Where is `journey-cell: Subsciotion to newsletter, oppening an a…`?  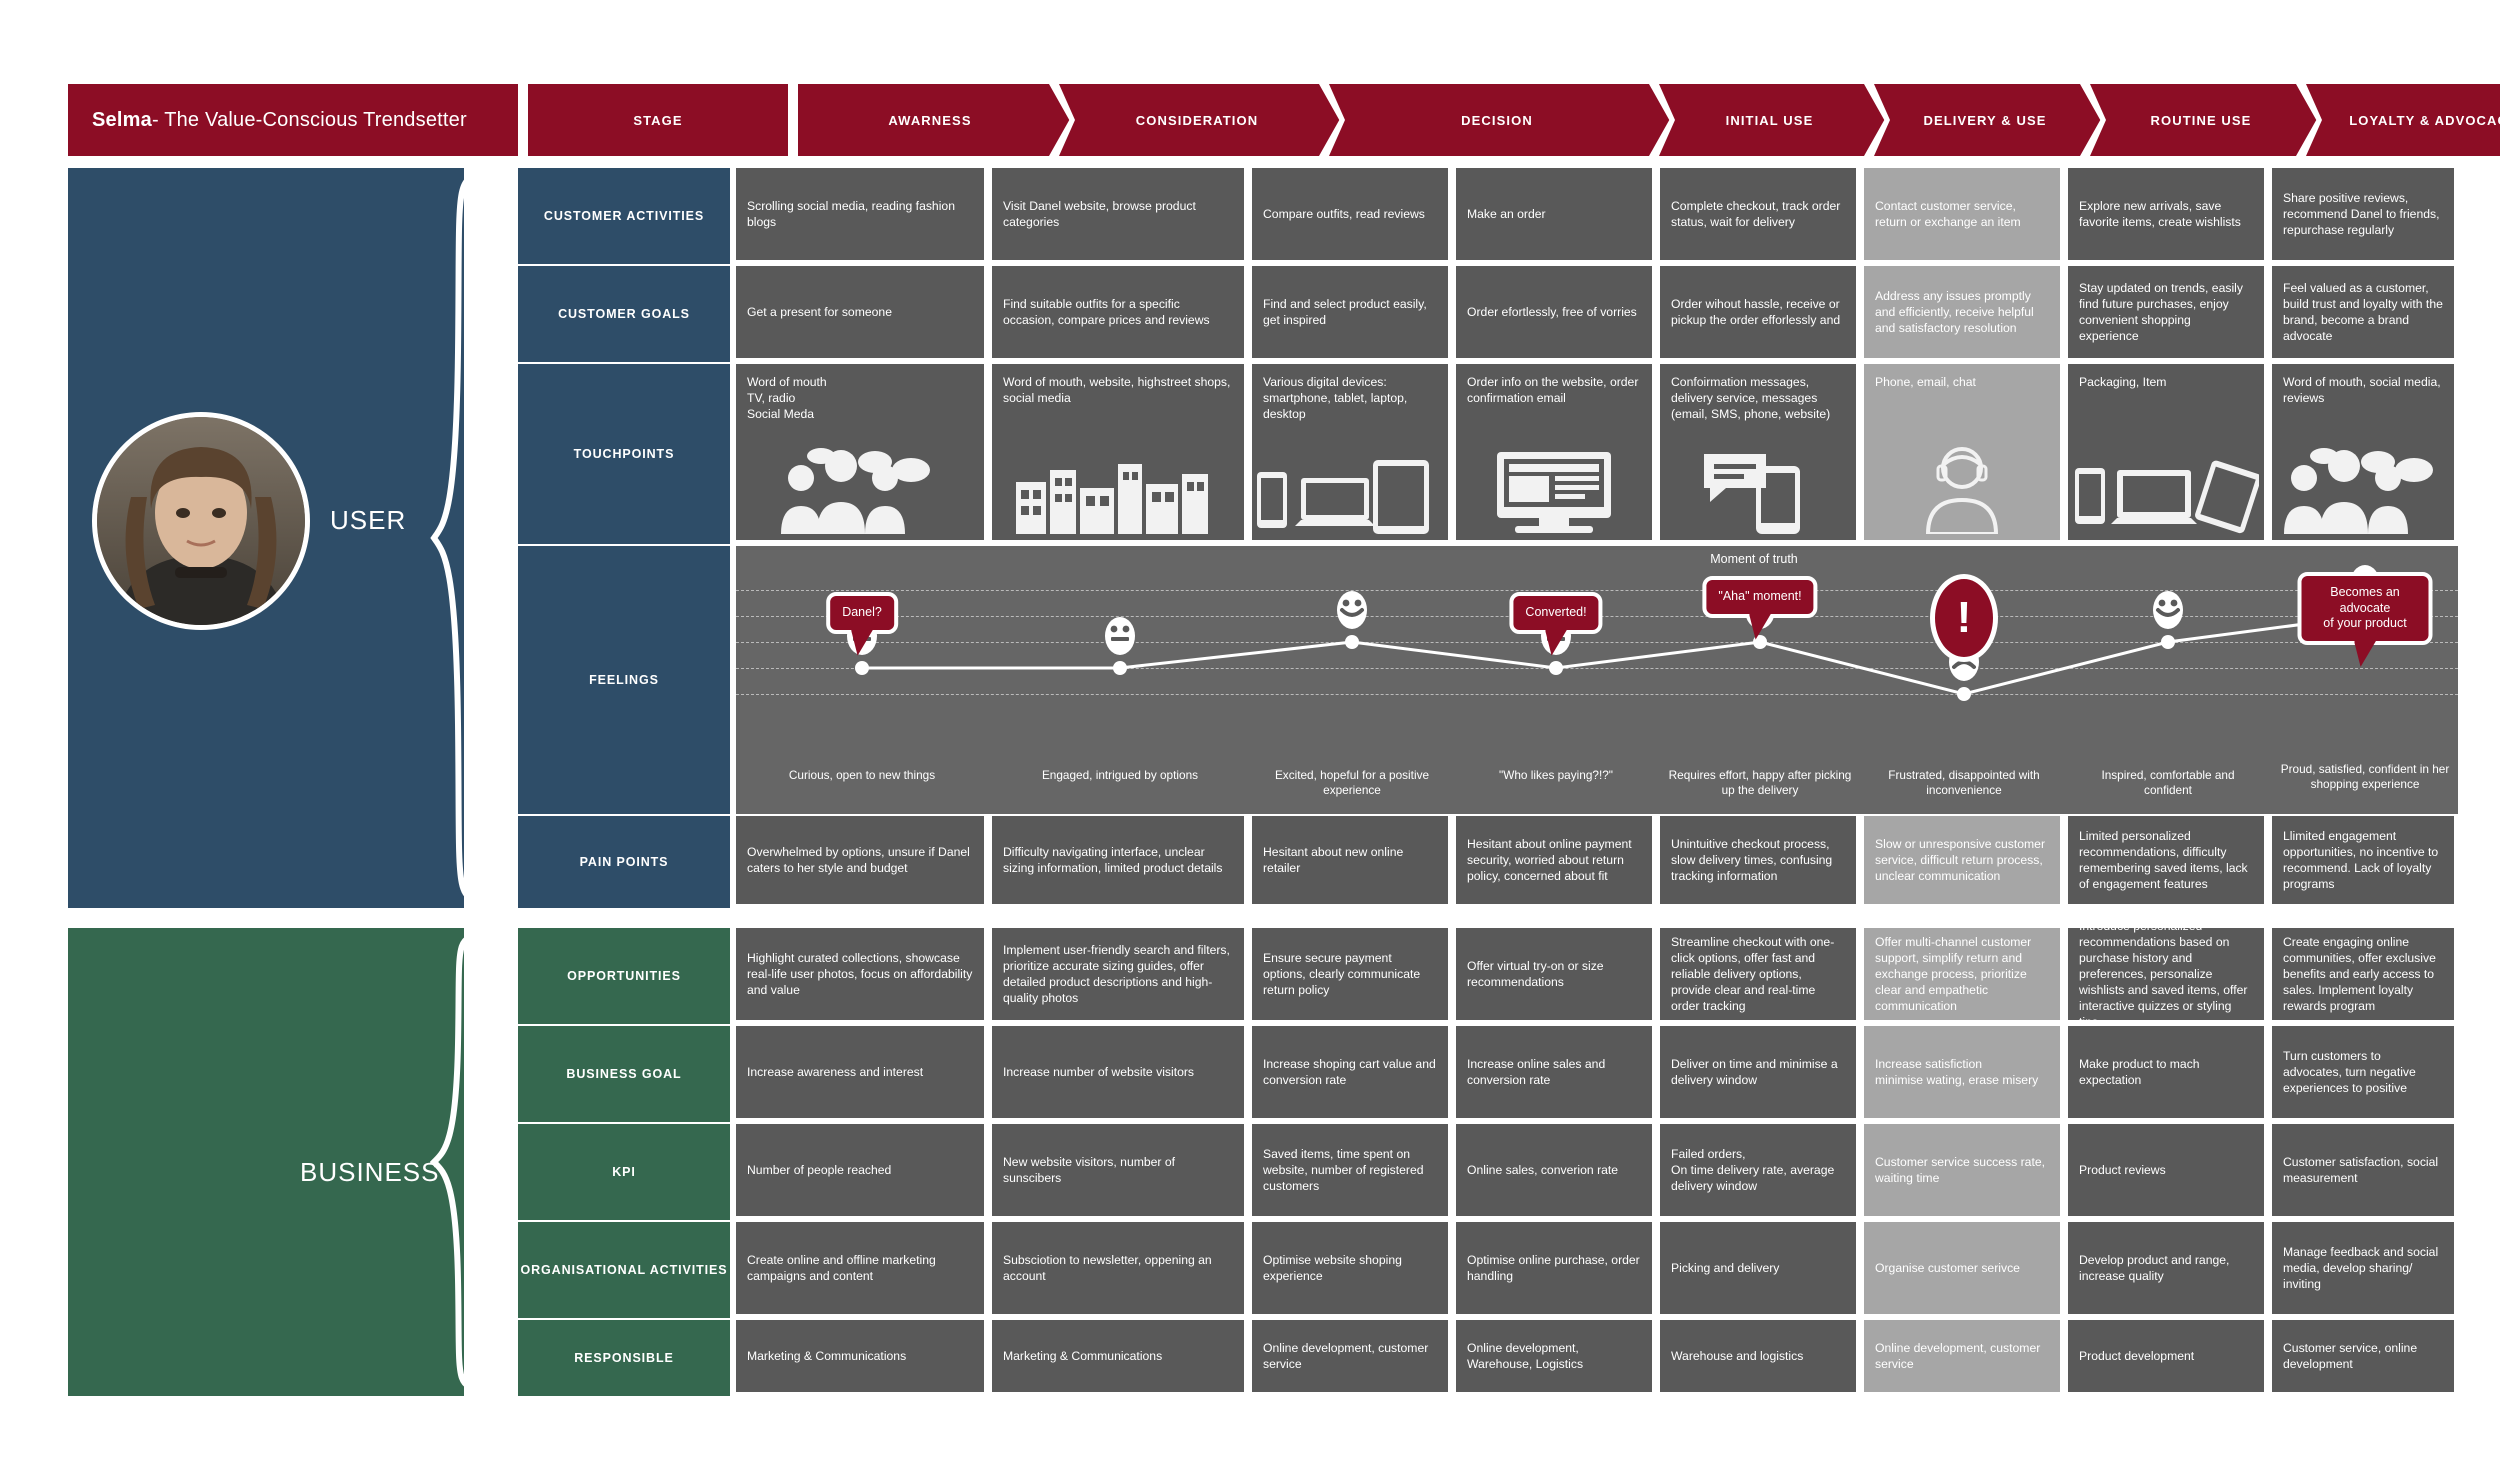 journey-cell: Subsciotion to newsletter, oppening an a… is located at coordinates (1118, 1268).